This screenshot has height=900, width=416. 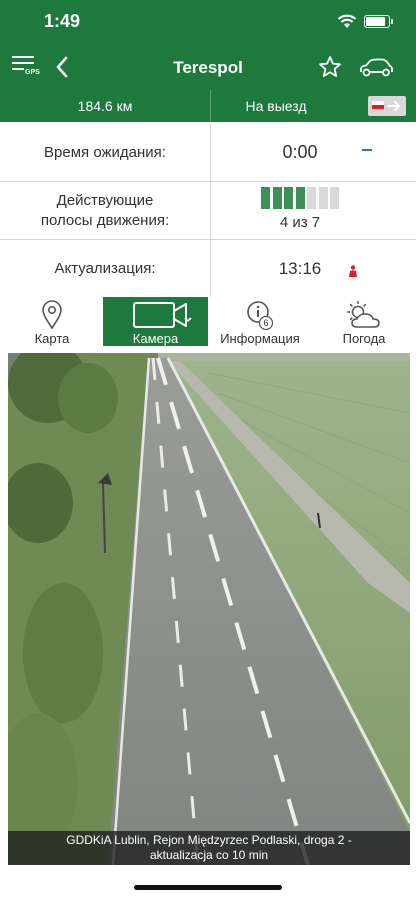 I want to click on car-icon, so click(x=376, y=67).